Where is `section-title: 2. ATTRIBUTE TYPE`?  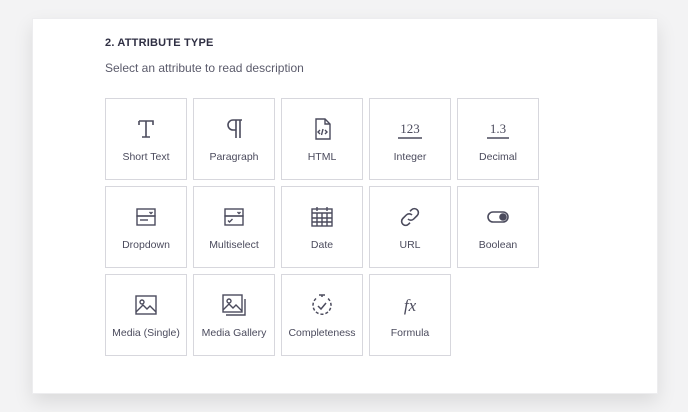
section-title: 2. ATTRIBUTE TYPE is located at coordinates (159, 43).